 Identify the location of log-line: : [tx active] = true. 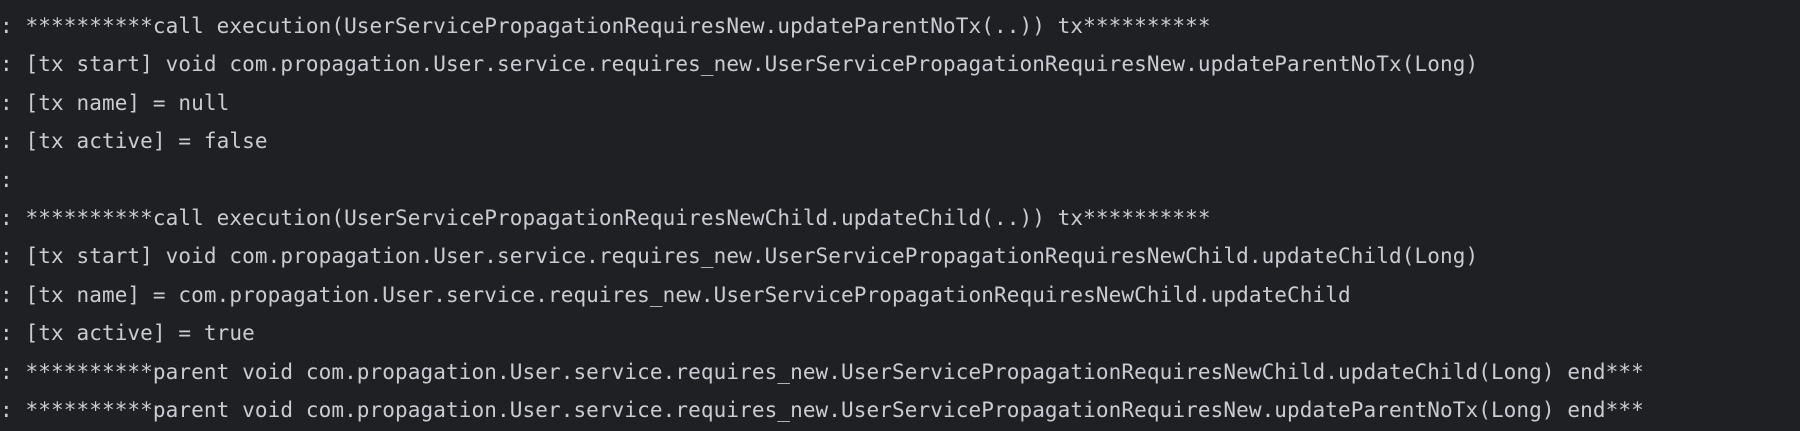
(127, 333).